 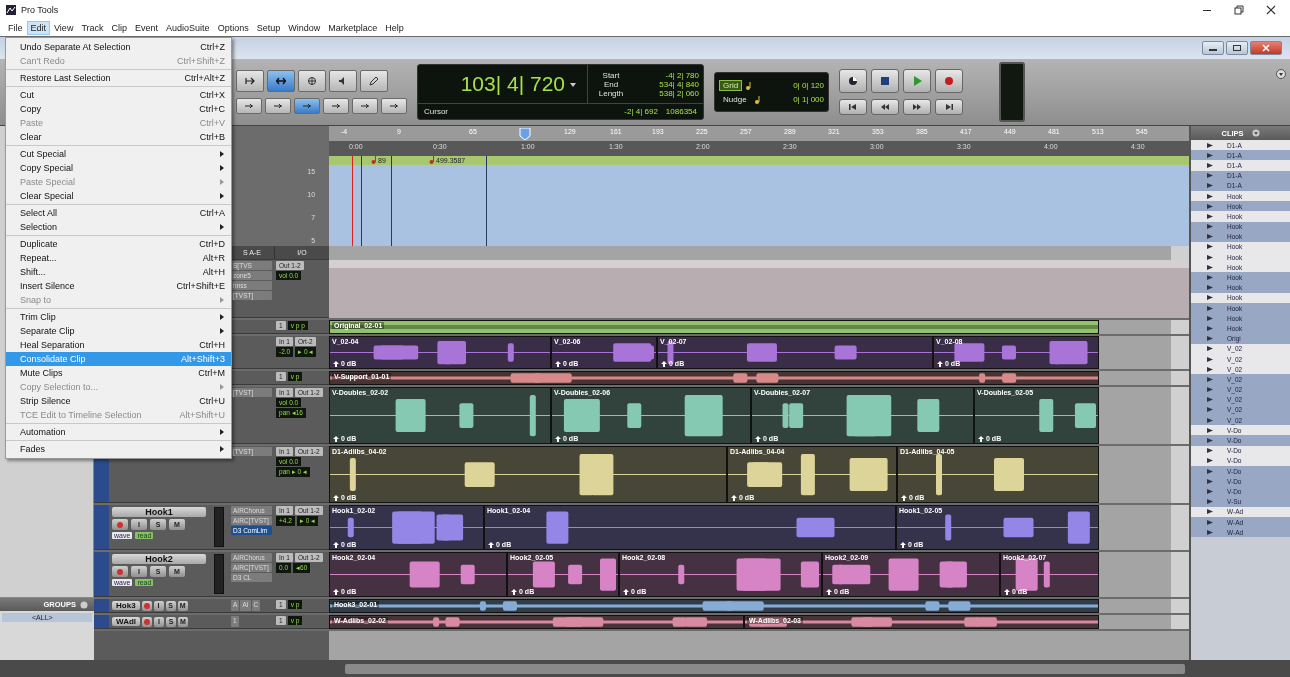 What do you see at coordinates (147, 28) in the screenshot?
I see `menu-item: Event` at bounding box center [147, 28].